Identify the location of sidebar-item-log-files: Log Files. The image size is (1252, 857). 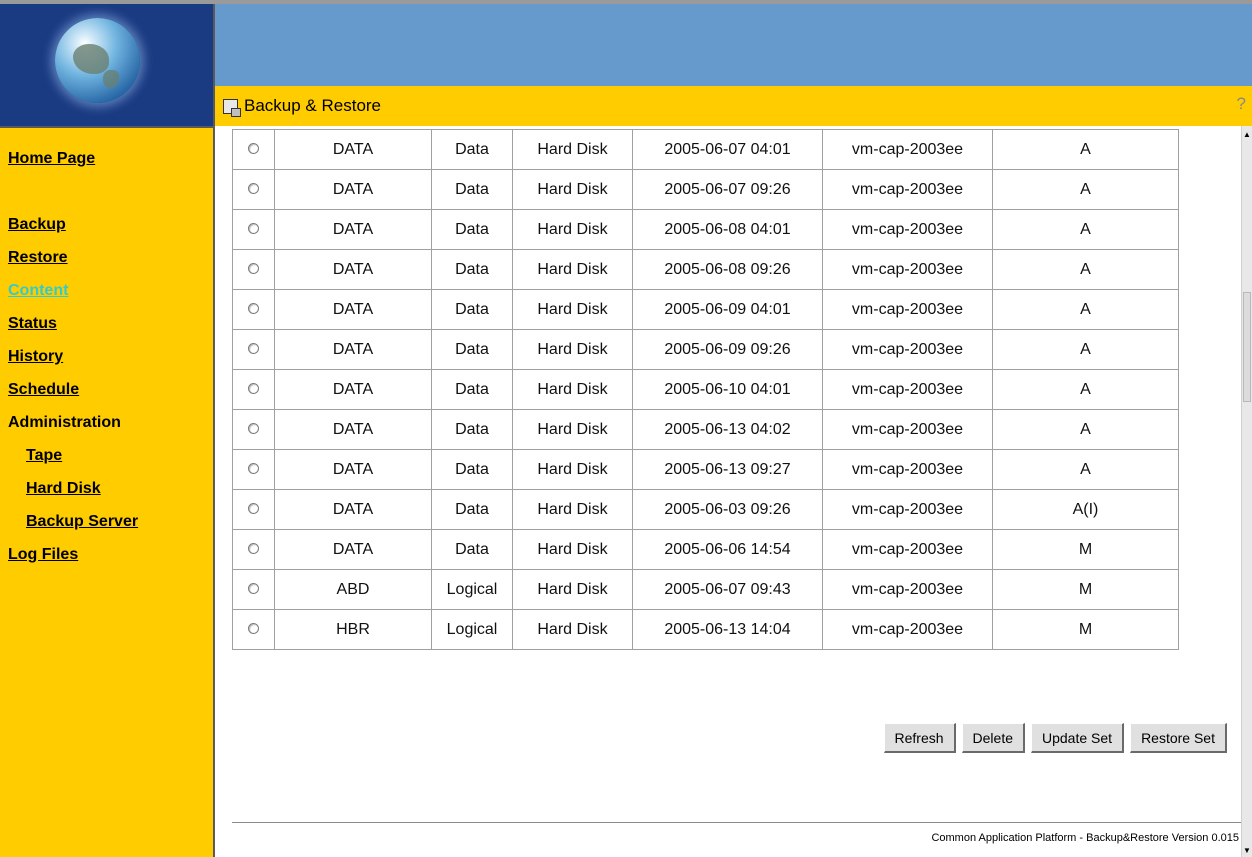
(106, 554).